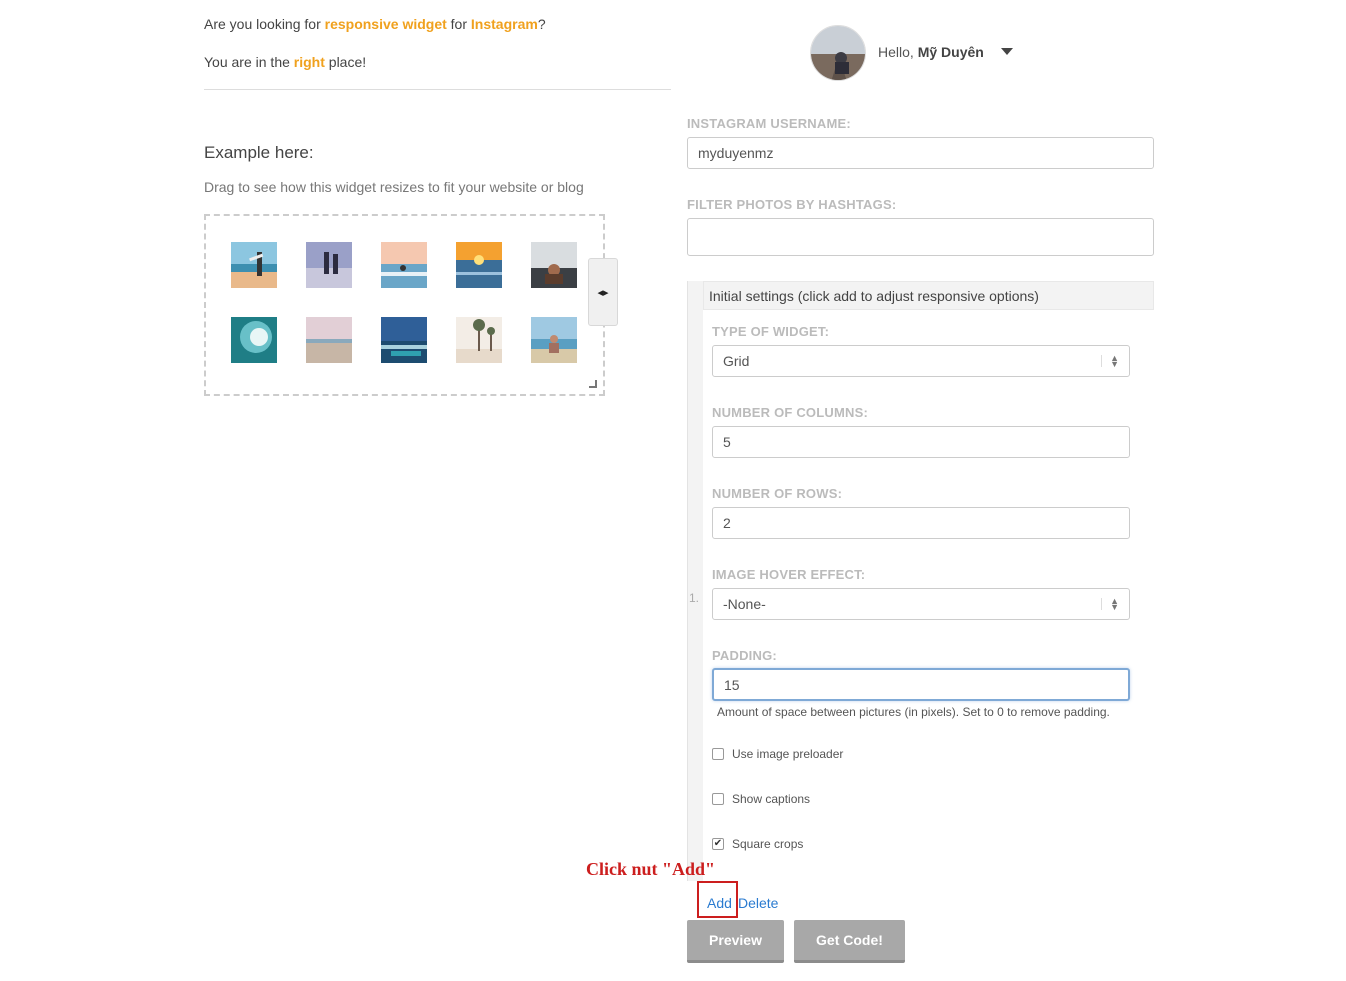 Image resolution: width=1346 pixels, height=981 pixels. What do you see at coordinates (736, 153) in the screenshot?
I see `username-value: myduyenmz` at bounding box center [736, 153].